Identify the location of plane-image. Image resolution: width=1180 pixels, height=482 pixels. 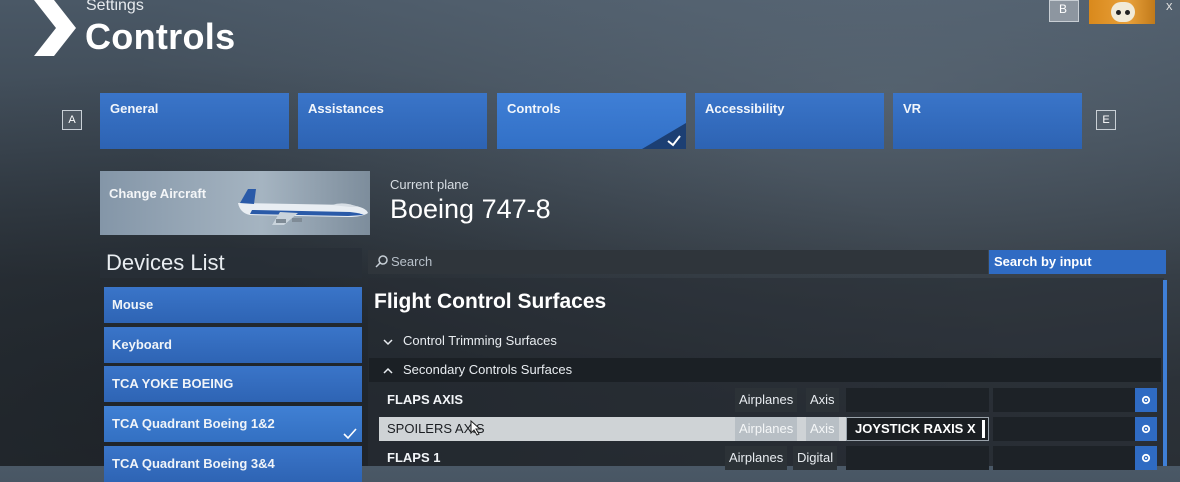
(303, 207).